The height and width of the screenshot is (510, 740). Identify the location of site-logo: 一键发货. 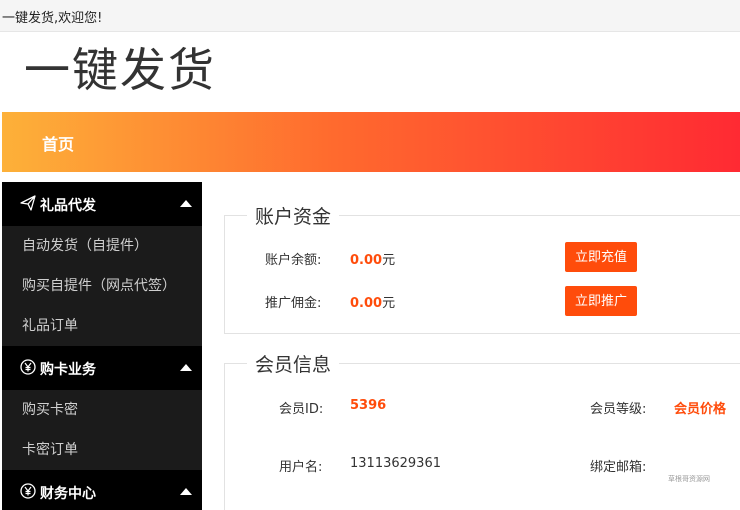
(120, 70).